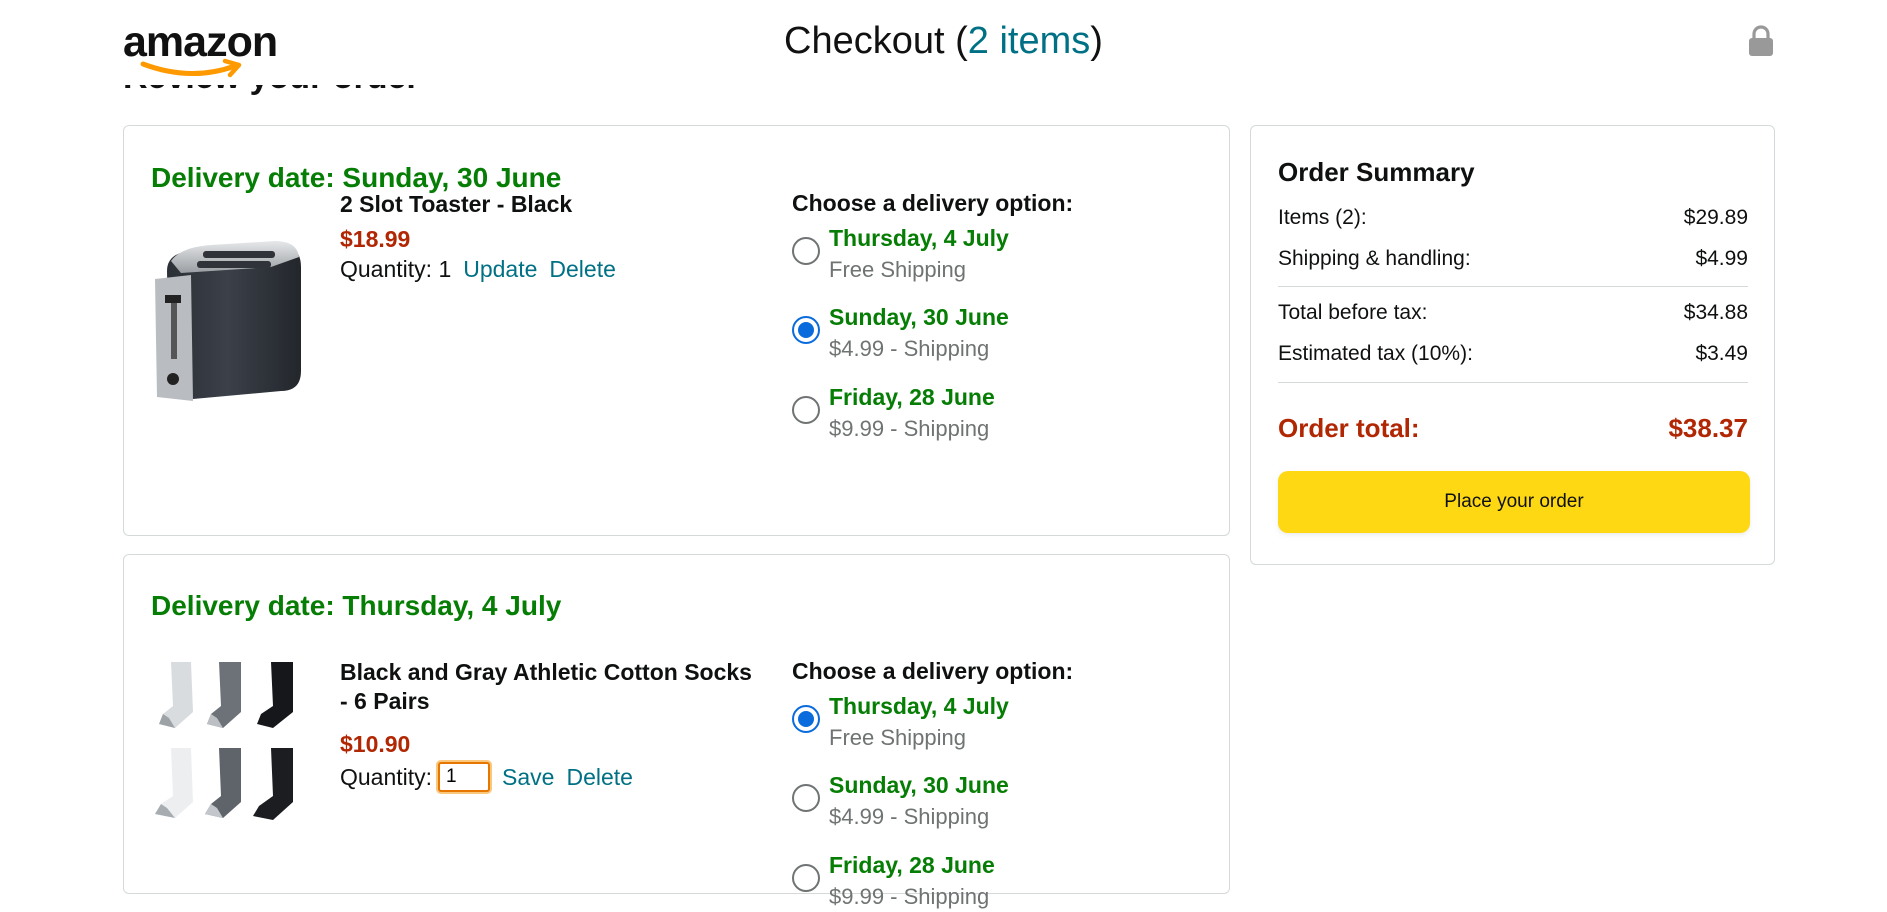 This screenshot has width=1887, height=912. Describe the element at coordinates (1029, 41) in the screenshot. I see `items-count-link: 2 items` at that location.